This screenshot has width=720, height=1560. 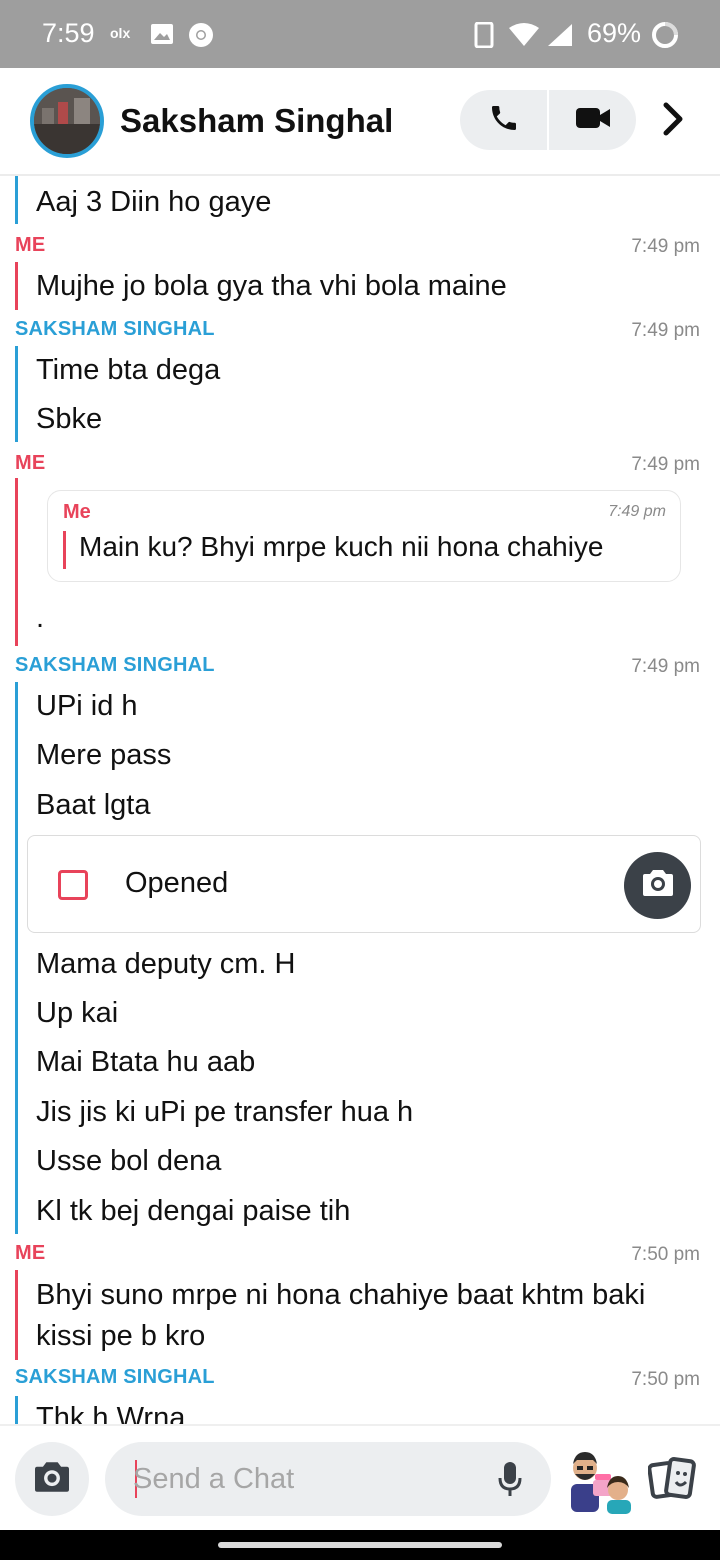 What do you see at coordinates (104, 755) in the screenshot?
I see `message-text: Mere pass` at bounding box center [104, 755].